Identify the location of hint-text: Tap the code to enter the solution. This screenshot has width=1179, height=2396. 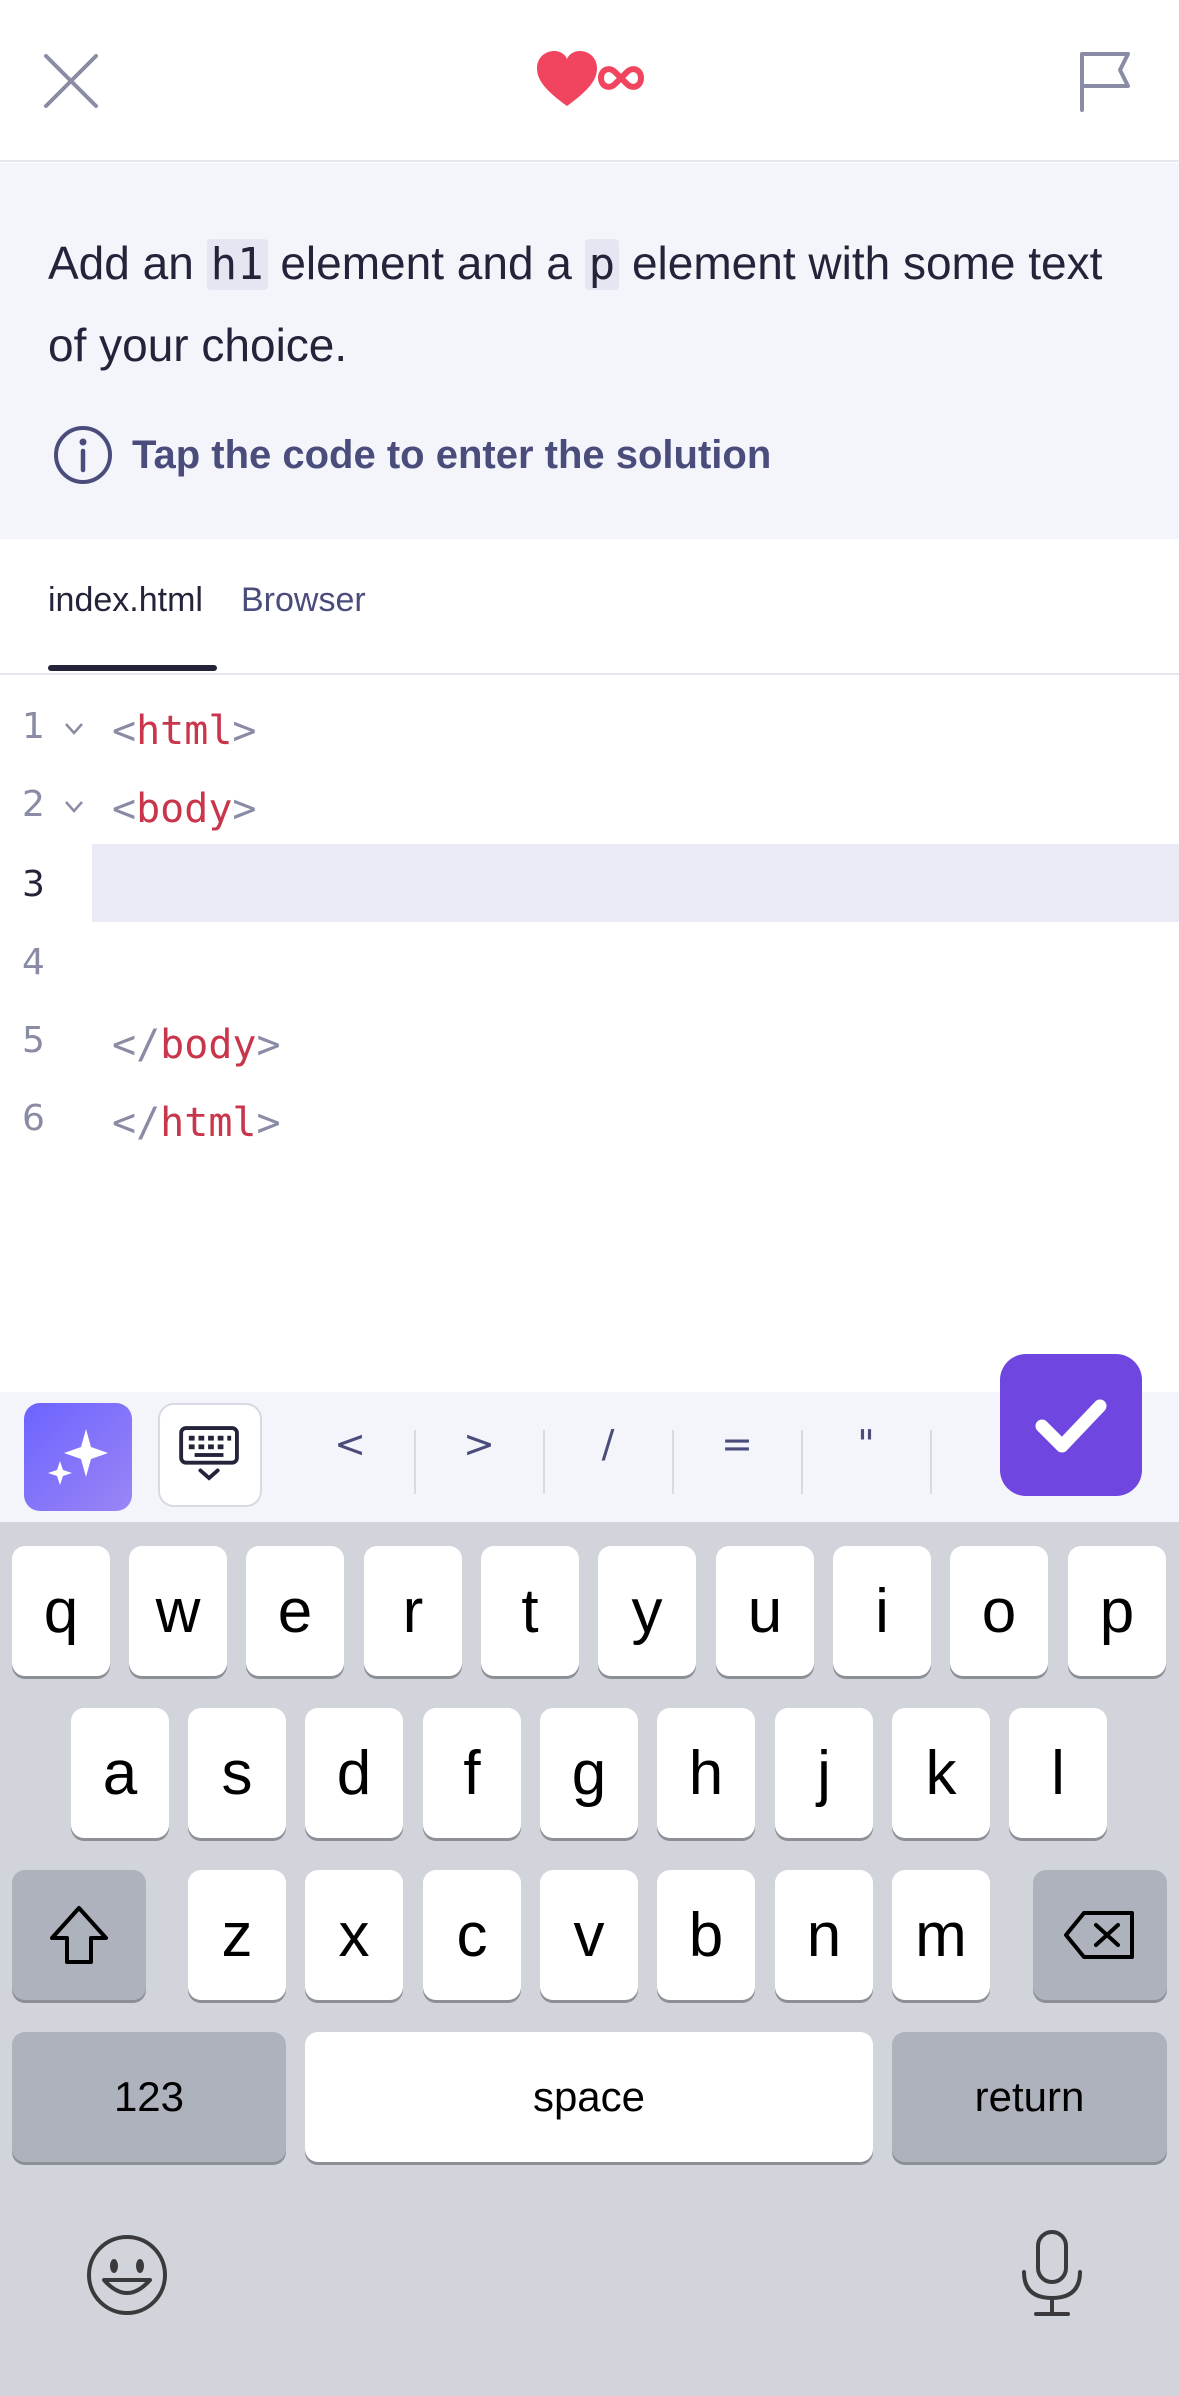
(452, 454).